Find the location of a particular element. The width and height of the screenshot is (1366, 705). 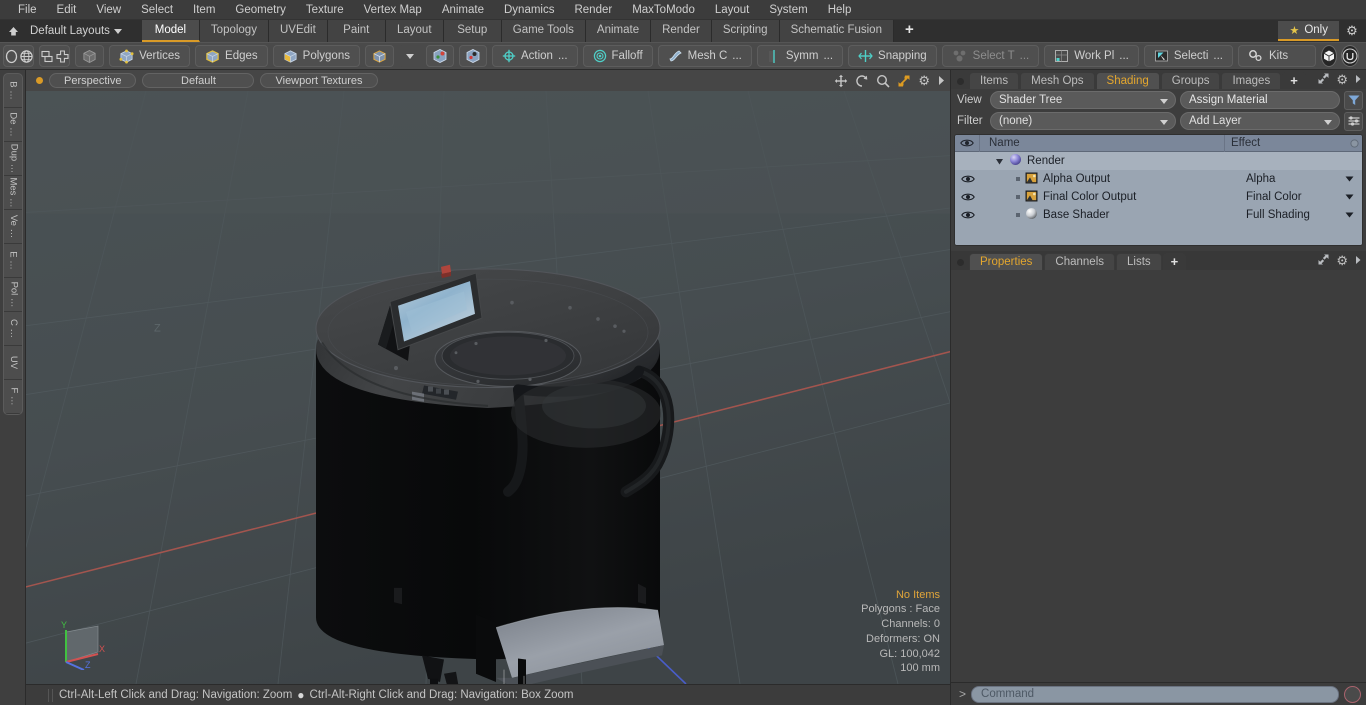

viewport-display-mode: Viewport Textures is located at coordinates (319, 80).